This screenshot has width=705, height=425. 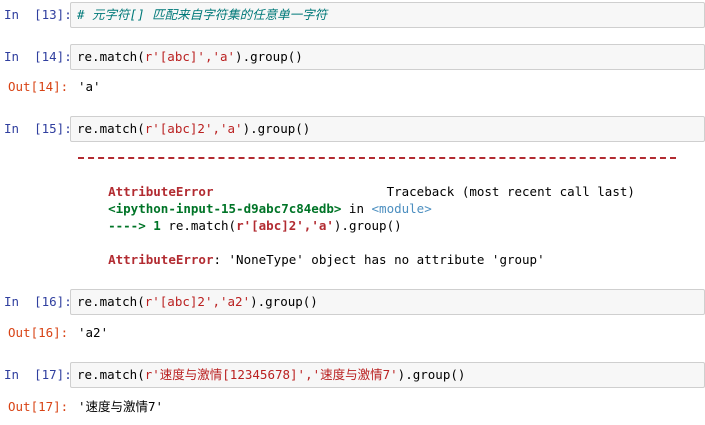 What do you see at coordinates (38, 374) in the screenshot?
I see `input-prompt: In [17]:` at bounding box center [38, 374].